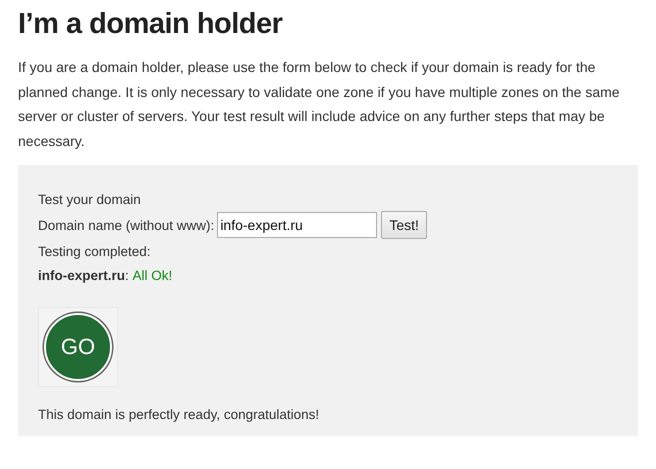 The height and width of the screenshot is (469, 656). What do you see at coordinates (151, 24) in the screenshot?
I see `page-heading: I’m a domain holder` at bounding box center [151, 24].